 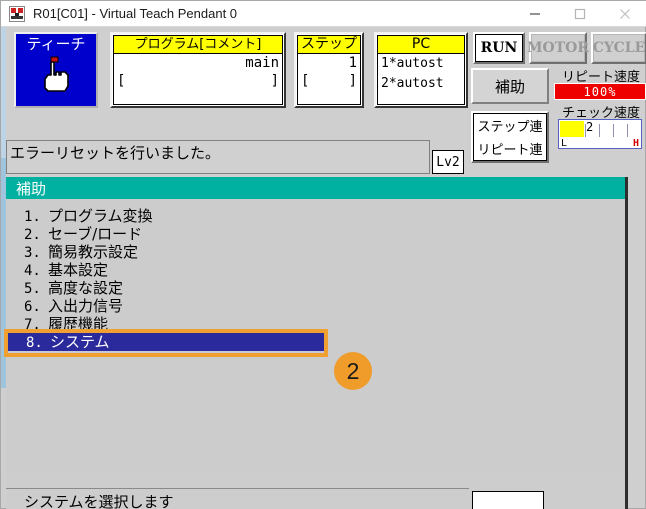 What do you see at coordinates (329, 70) in the screenshot?
I see `step-box: ステップ 1 [ ]` at bounding box center [329, 70].